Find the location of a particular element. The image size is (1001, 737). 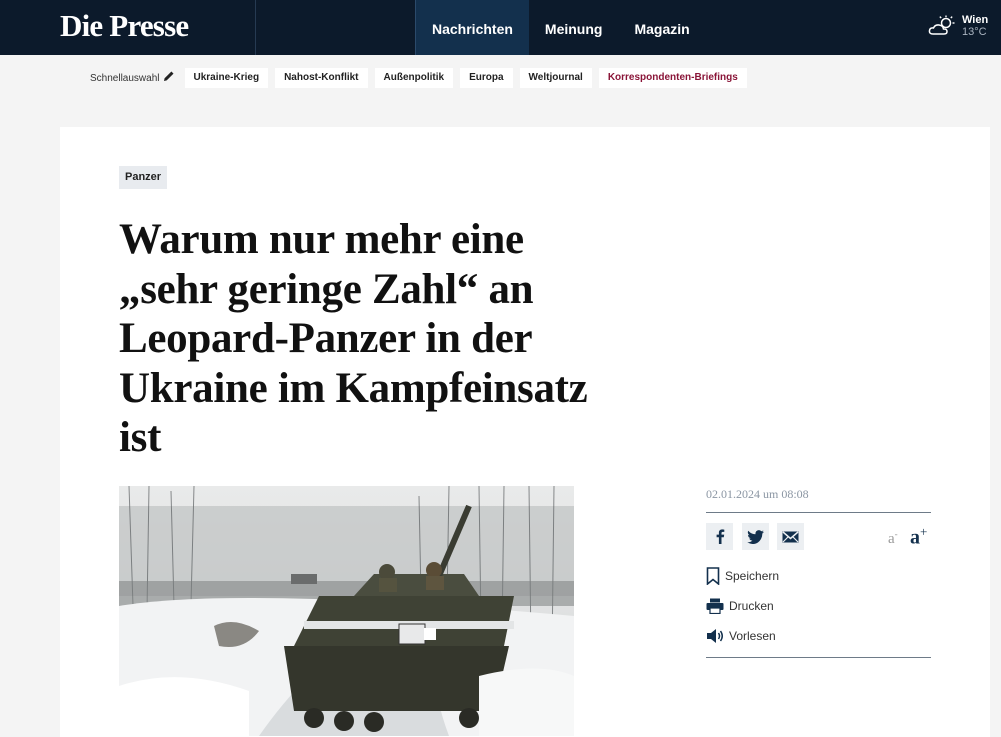

site-logo: Die Presse is located at coordinates (124, 26).